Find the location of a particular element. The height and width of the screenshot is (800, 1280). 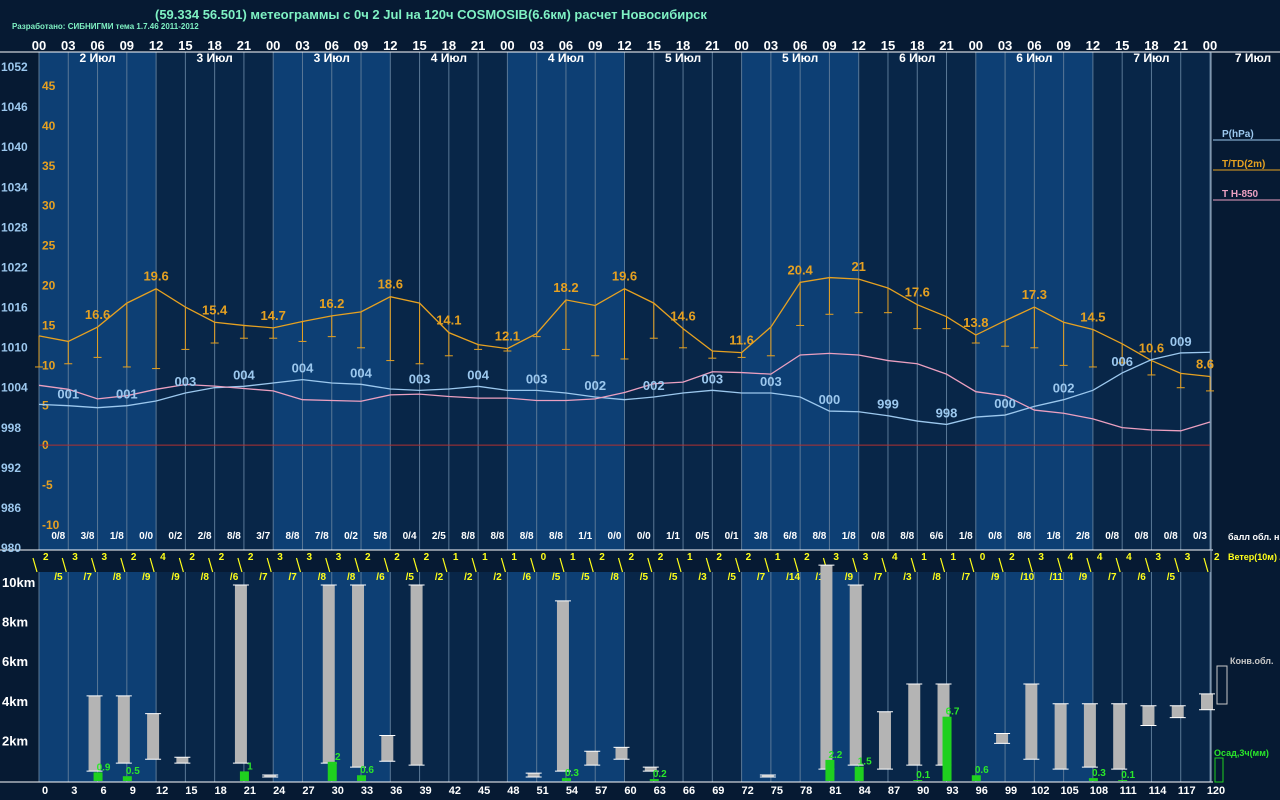

cloud-cover-value: 1/8 is located at coordinates (849, 536).